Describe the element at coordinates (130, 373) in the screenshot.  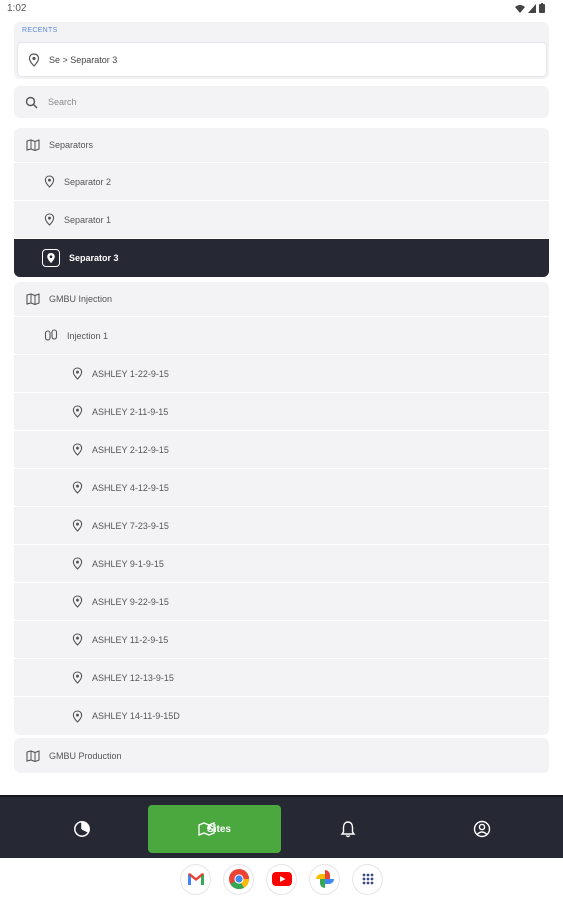
I see `site-item-label: ASHLEY 1-22-9-15` at that location.